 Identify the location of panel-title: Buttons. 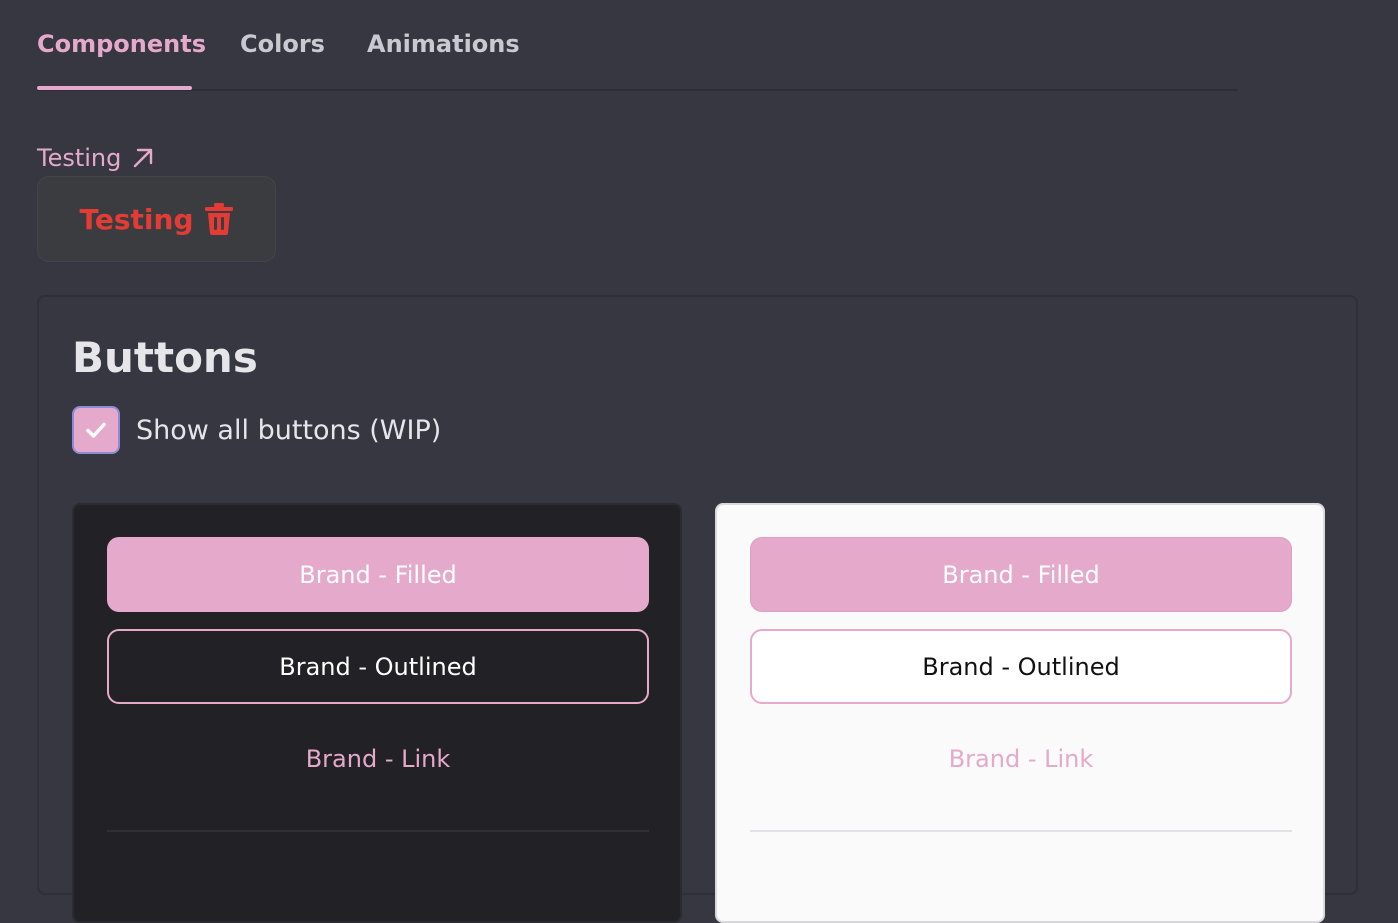
(165, 357).